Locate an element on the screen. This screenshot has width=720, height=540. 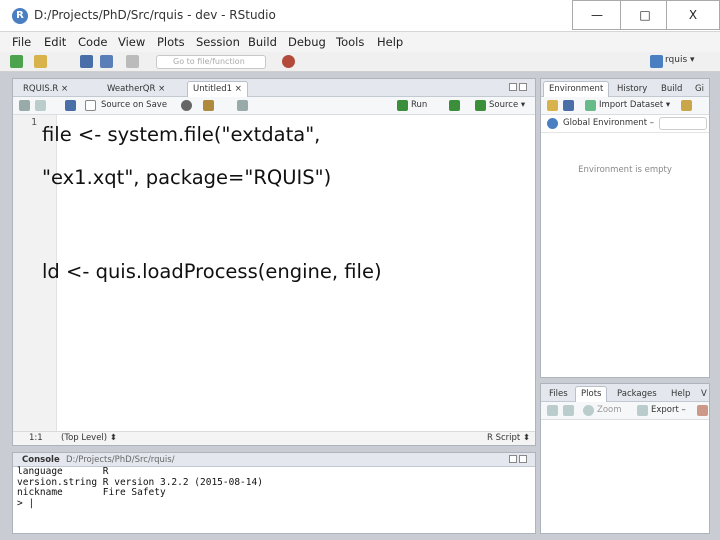
source-on-save-checkbox is located at coordinates (90, 105).